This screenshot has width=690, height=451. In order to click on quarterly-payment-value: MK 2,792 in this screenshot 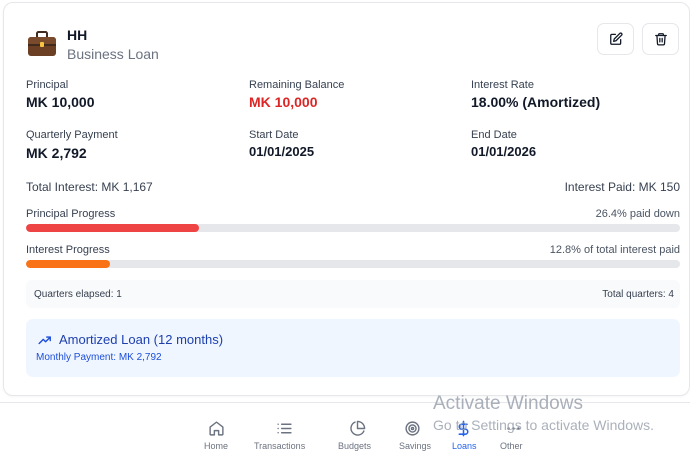, I will do `click(56, 153)`.